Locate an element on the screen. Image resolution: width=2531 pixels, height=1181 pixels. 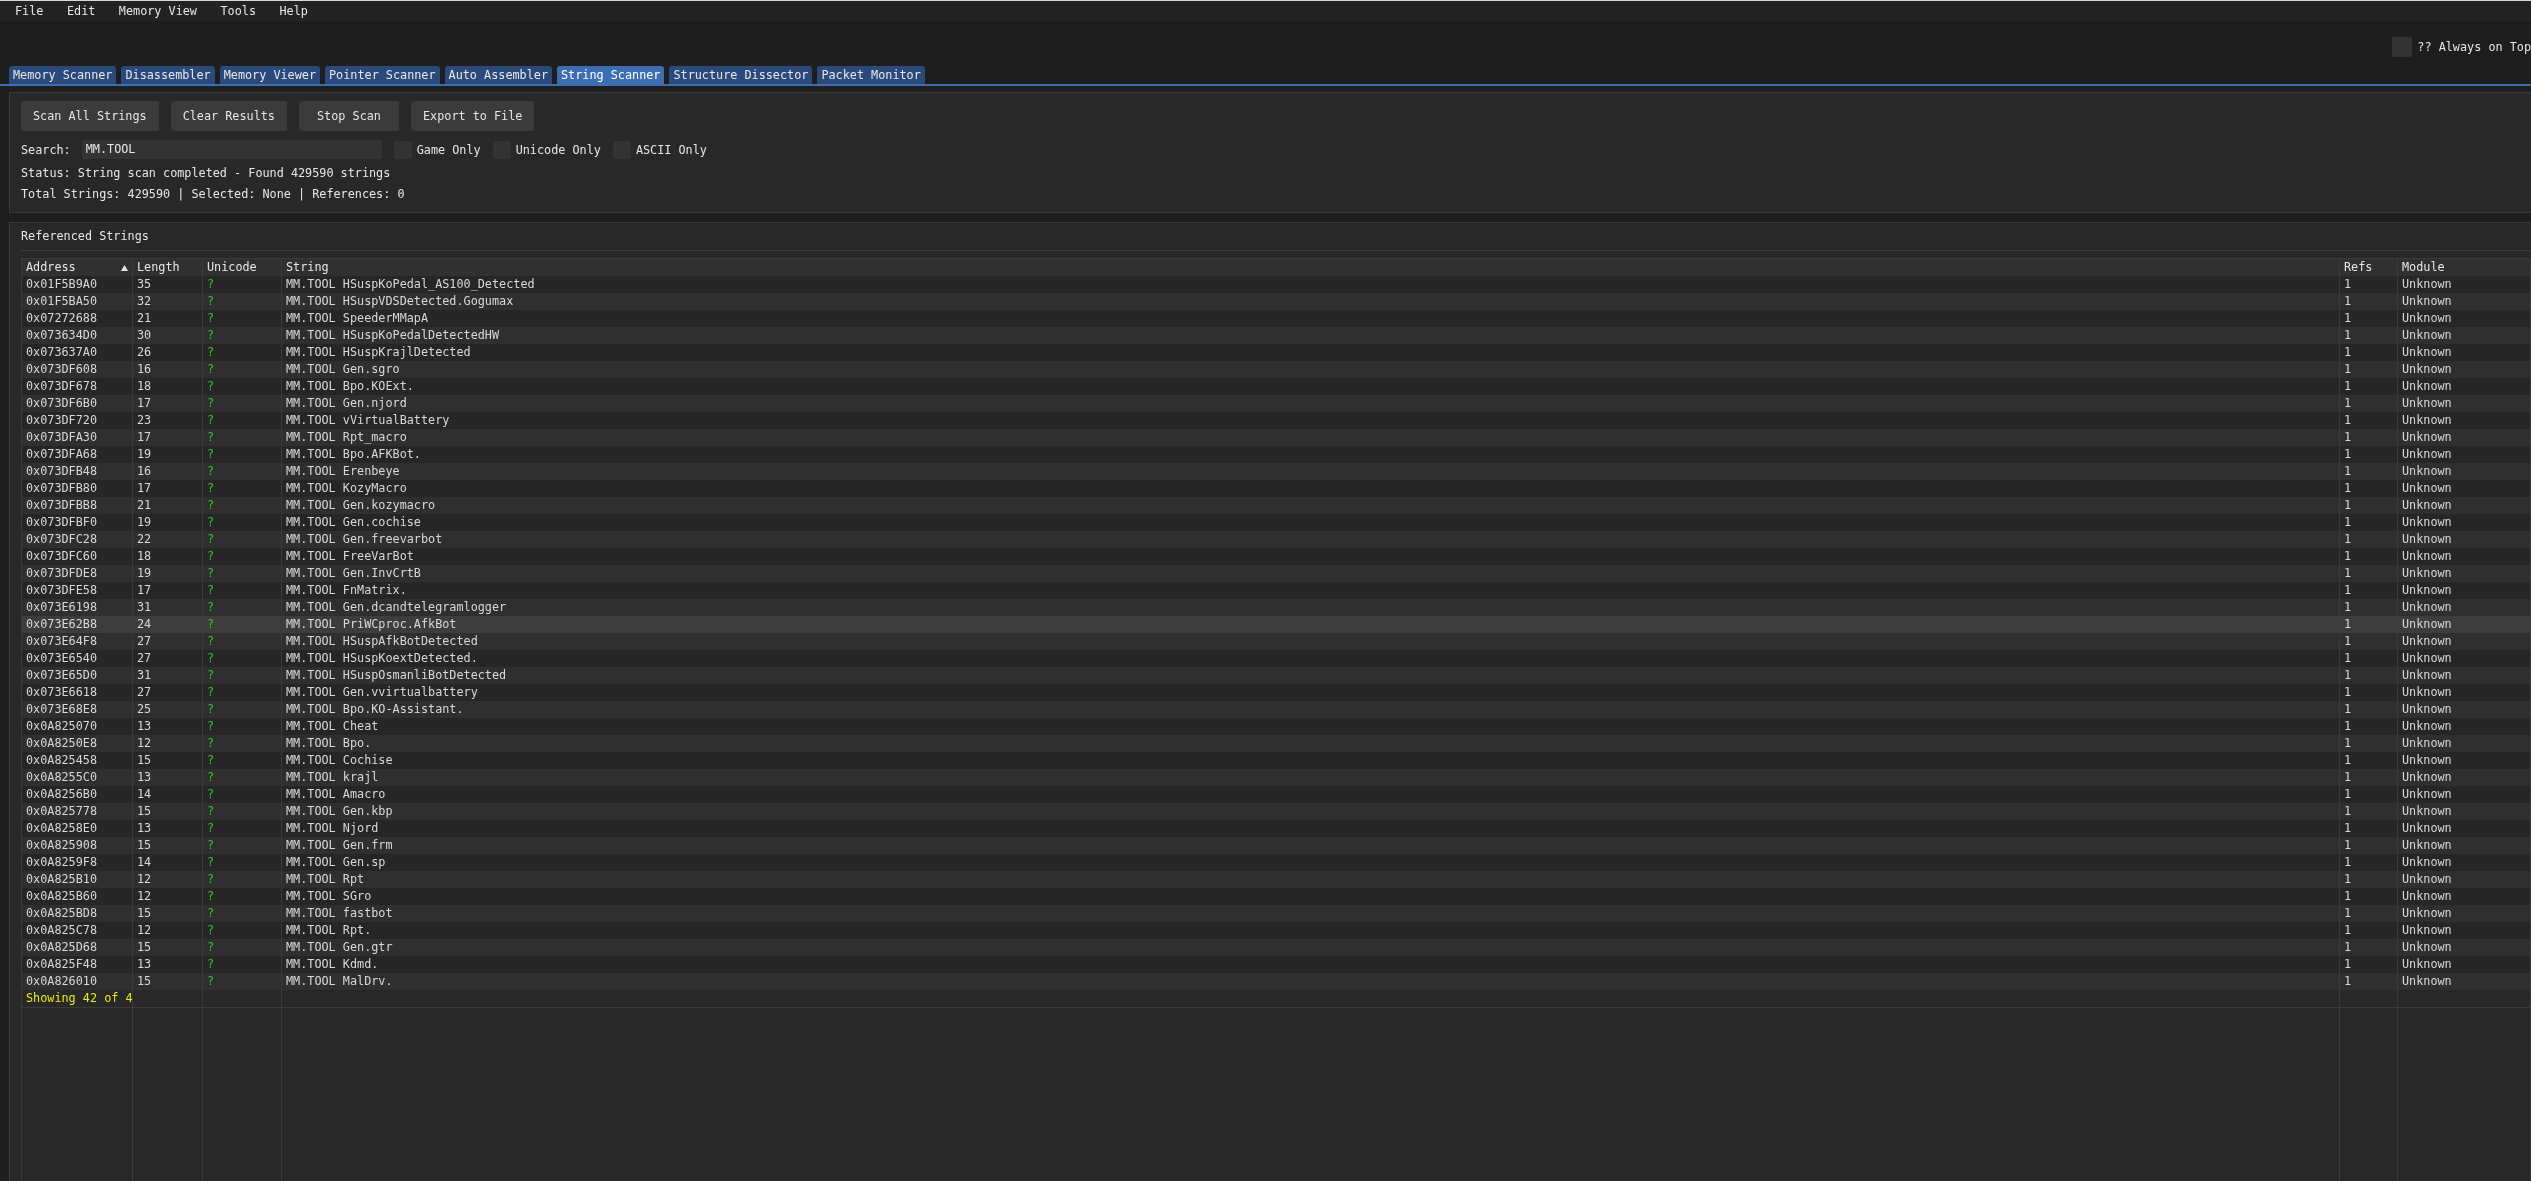
menu-item: Help is located at coordinates (293, 11).